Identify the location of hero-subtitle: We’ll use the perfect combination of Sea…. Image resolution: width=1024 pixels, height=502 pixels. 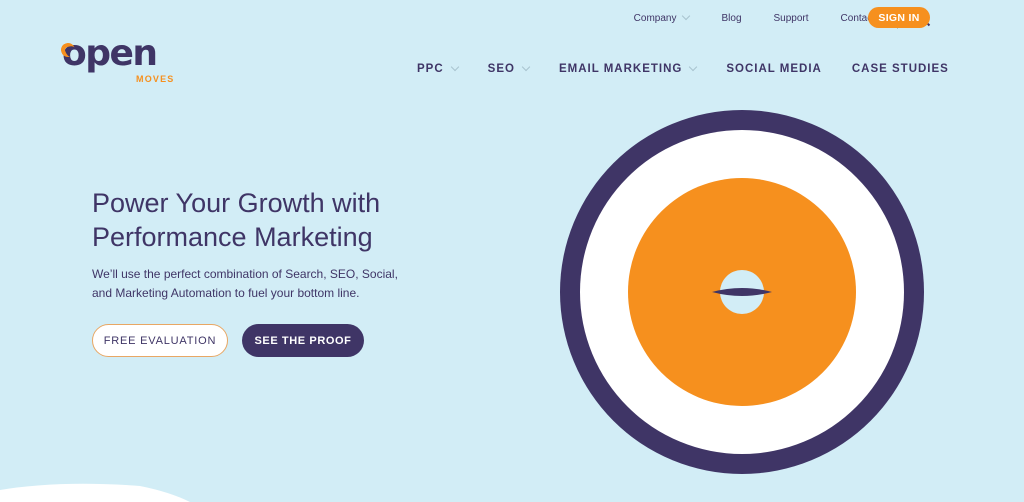
(257, 284).